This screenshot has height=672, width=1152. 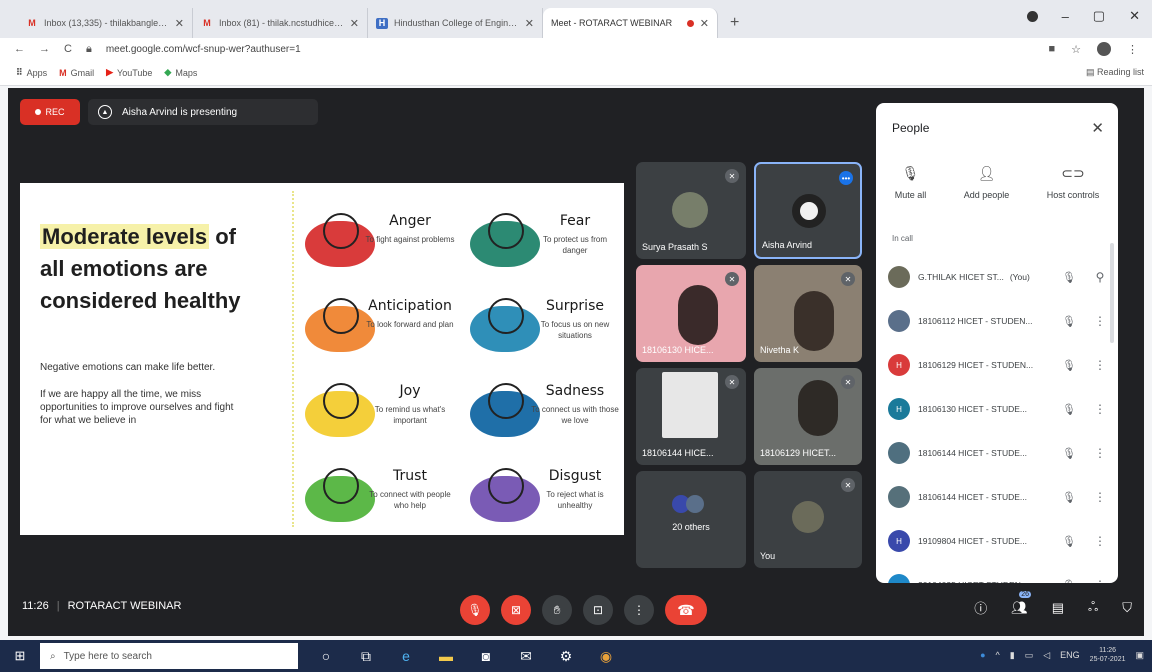 I want to click on mute-all-button: 🎙︎ Mute all, so click(x=911, y=182).